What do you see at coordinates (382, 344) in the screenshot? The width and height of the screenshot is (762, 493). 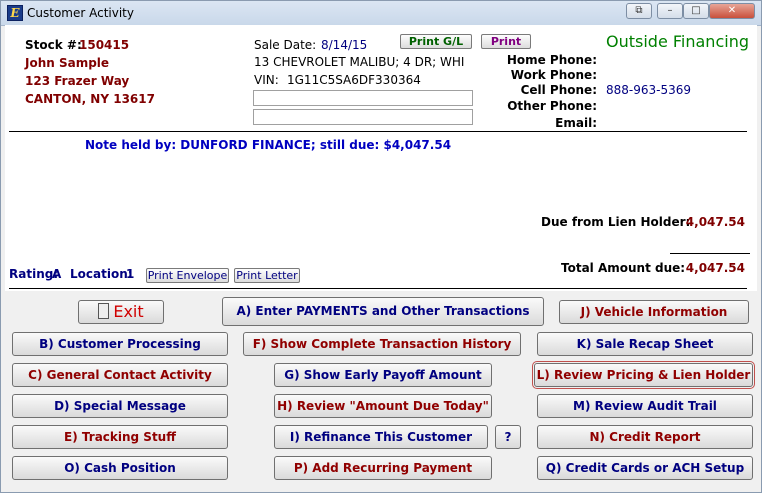 I see `transaction-history-button: F) Show Complete Transaction History` at bounding box center [382, 344].